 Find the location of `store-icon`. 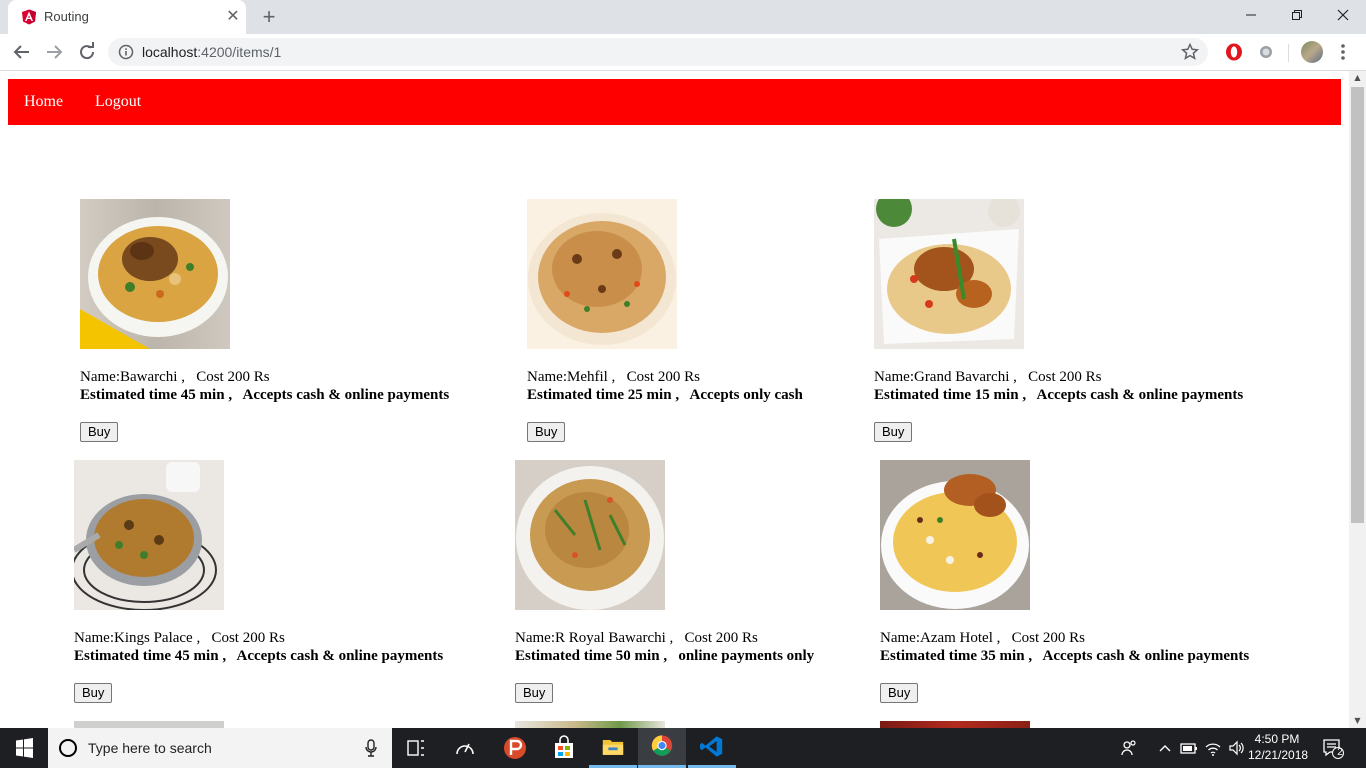

store-icon is located at coordinates (564, 748).